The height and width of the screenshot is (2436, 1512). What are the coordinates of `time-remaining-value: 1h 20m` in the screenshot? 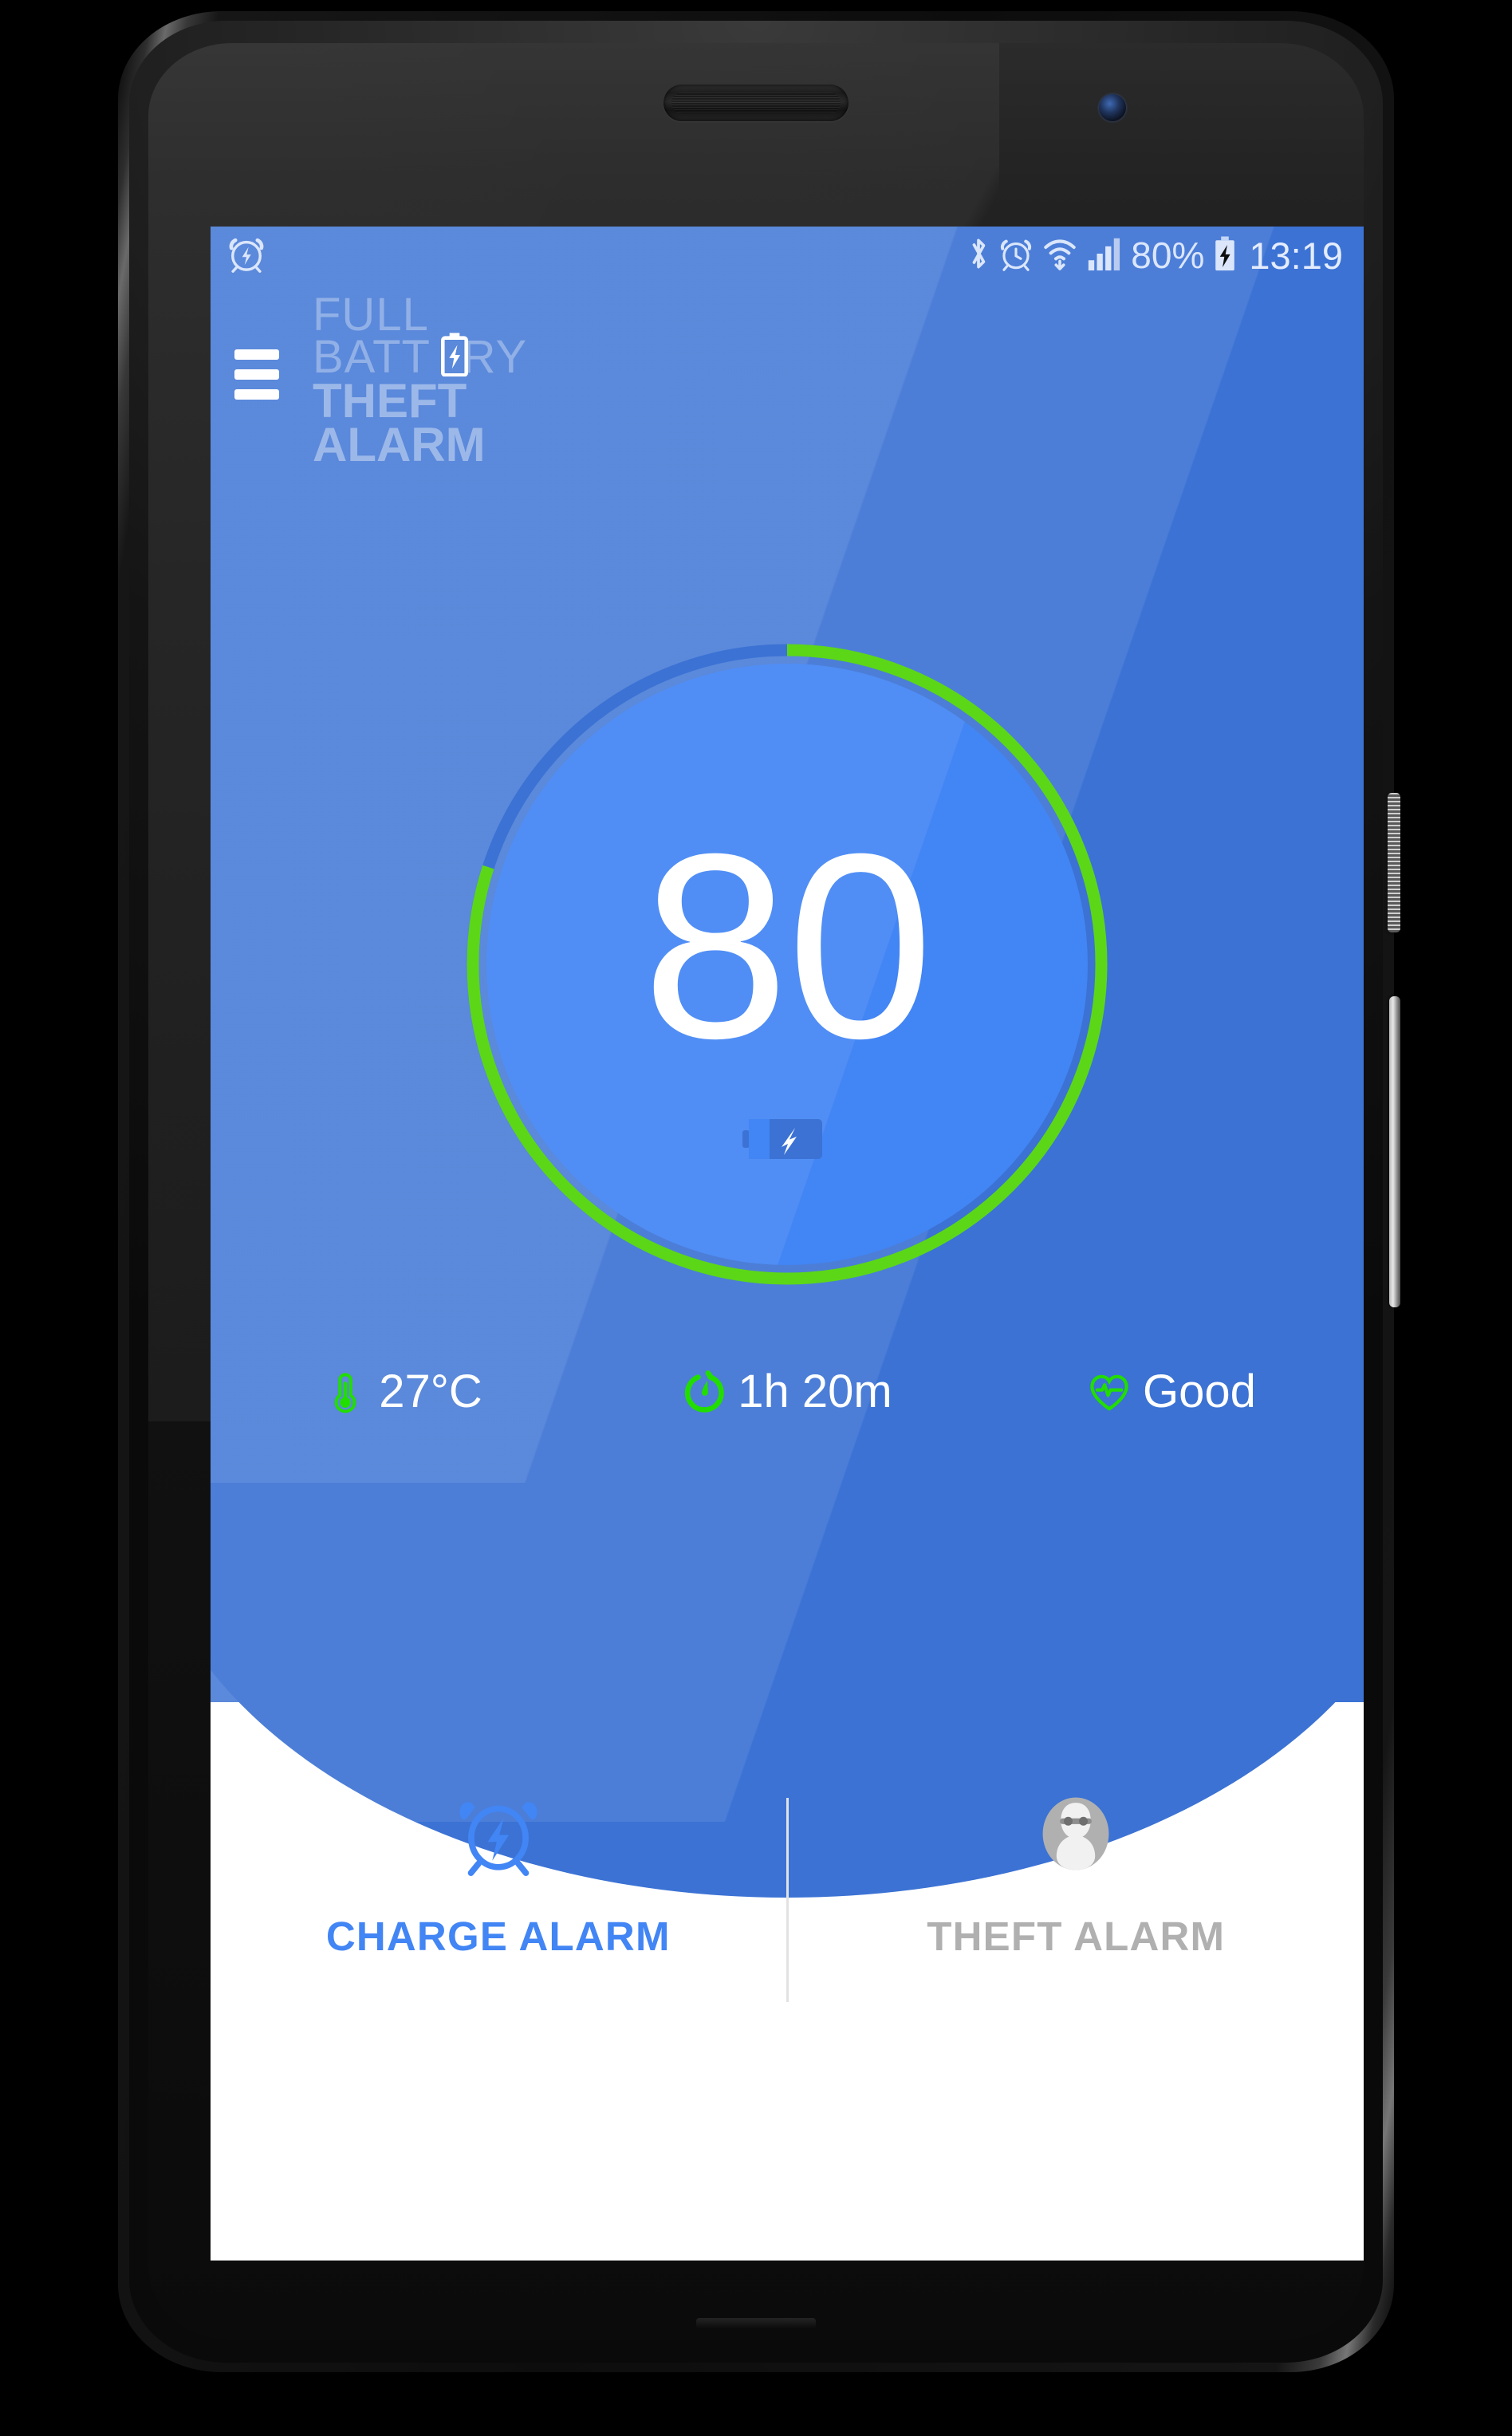 It's located at (815, 1392).